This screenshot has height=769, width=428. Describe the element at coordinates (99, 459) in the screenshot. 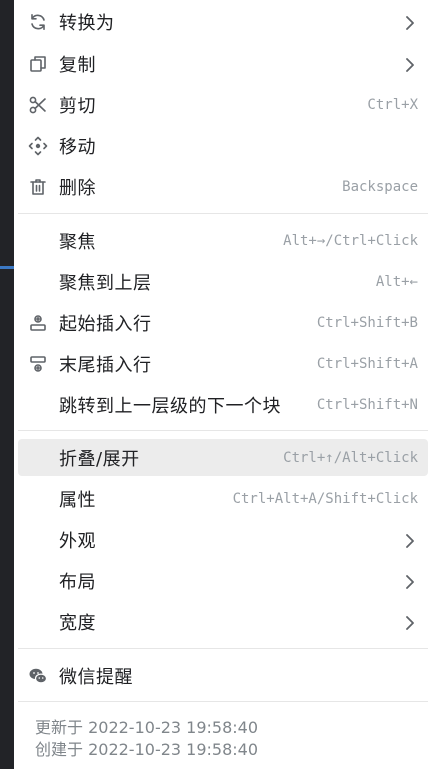

I see `menu-item-label: 折叠/展开` at that location.